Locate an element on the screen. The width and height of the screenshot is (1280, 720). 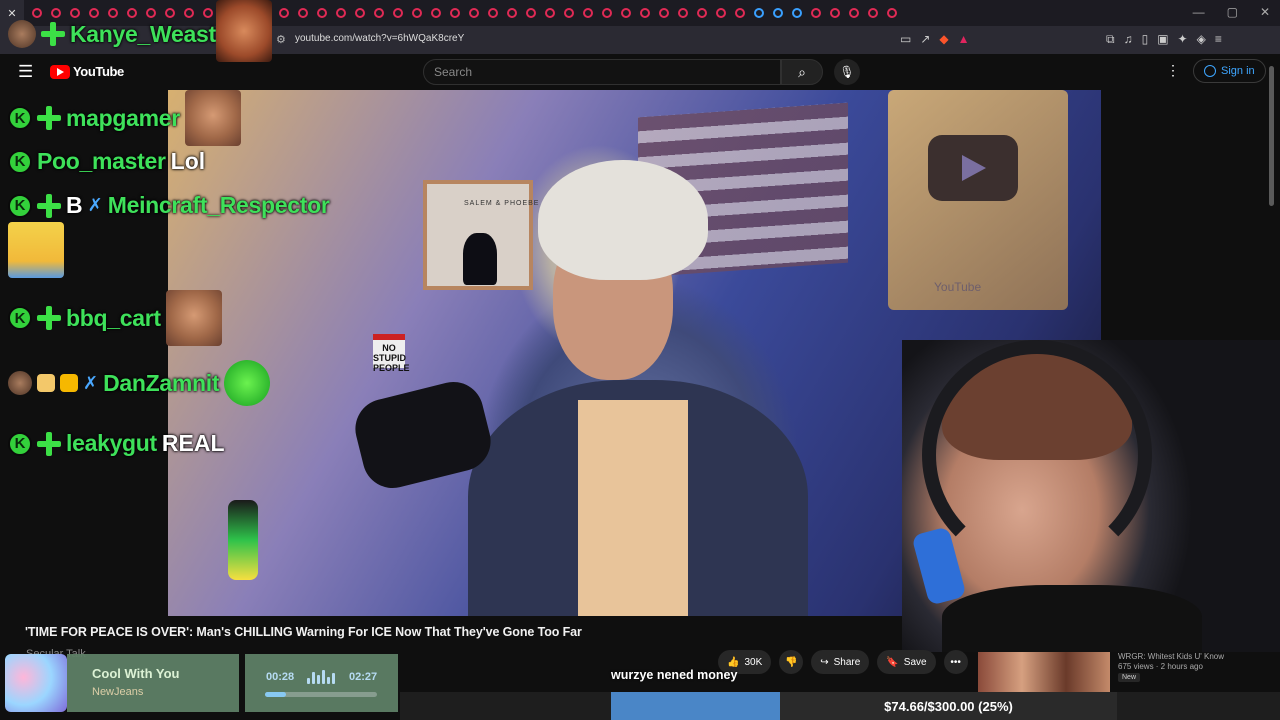
save-button: 🔖 Save is located at coordinates (906, 662).